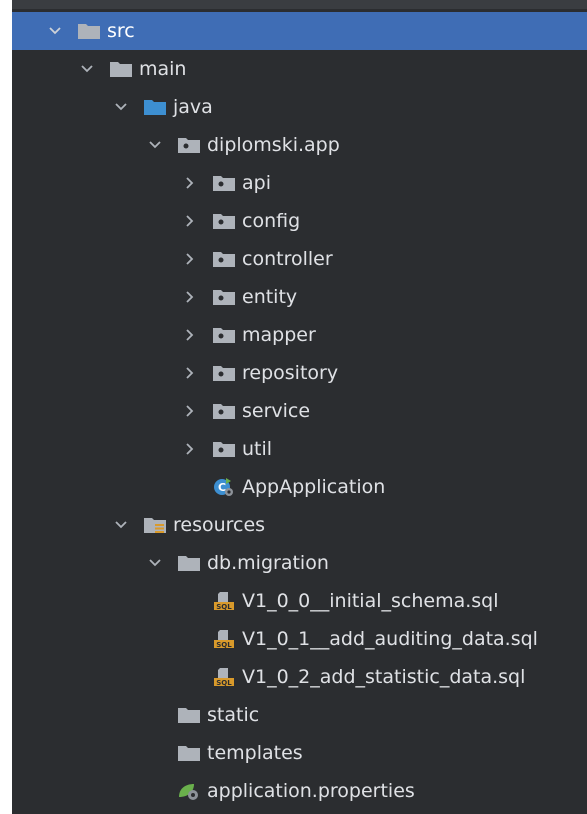 The width and height of the screenshot is (587, 814). What do you see at coordinates (257, 449) in the screenshot?
I see `tree-node-label: util` at bounding box center [257, 449].